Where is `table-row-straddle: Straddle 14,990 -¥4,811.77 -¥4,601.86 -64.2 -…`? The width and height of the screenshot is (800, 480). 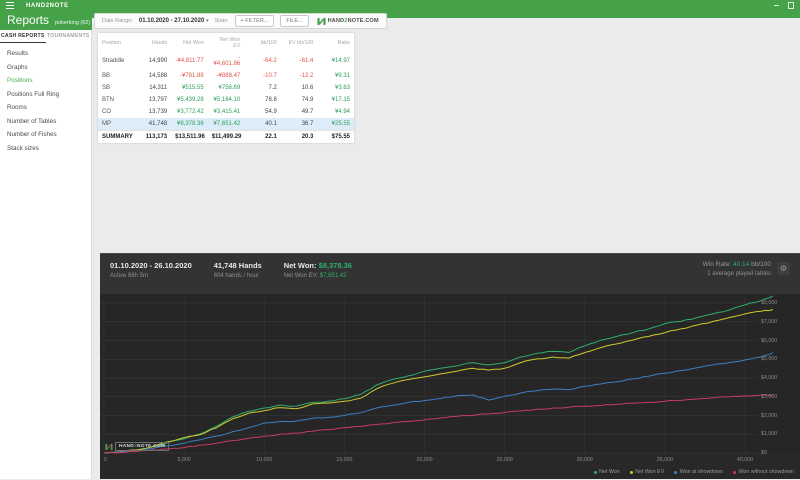 table-row-straddle: Straddle 14,990 -¥4,811.77 -¥4,601.86 -64.2 -… is located at coordinates (226, 61).